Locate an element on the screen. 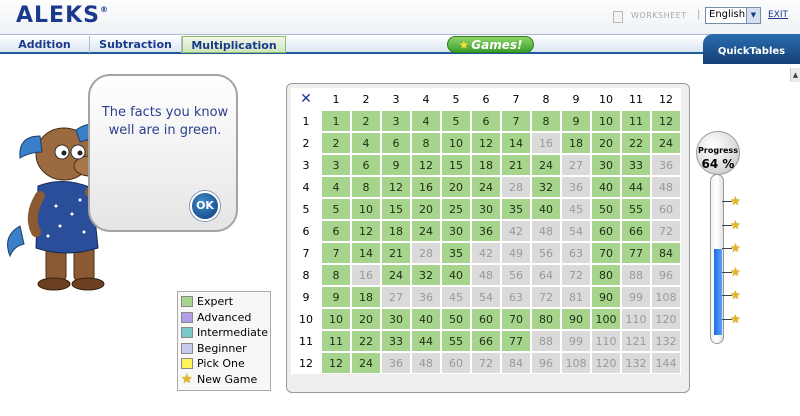  product-cell: 11 is located at coordinates (336, 341).